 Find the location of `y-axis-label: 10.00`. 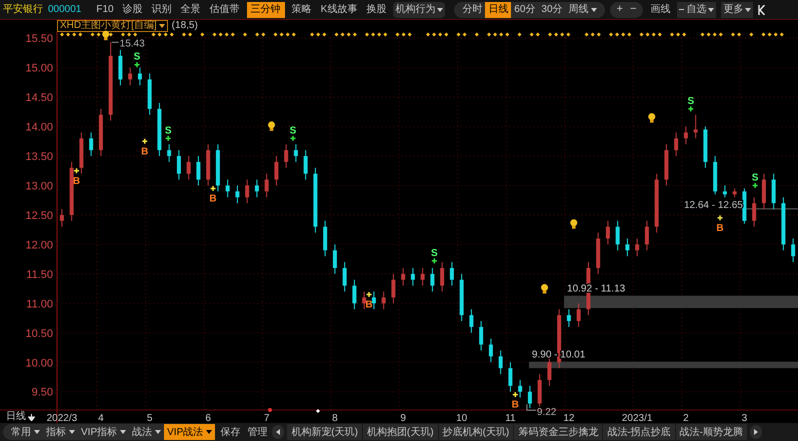

y-axis-label: 10.00 is located at coordinates (39, 363).